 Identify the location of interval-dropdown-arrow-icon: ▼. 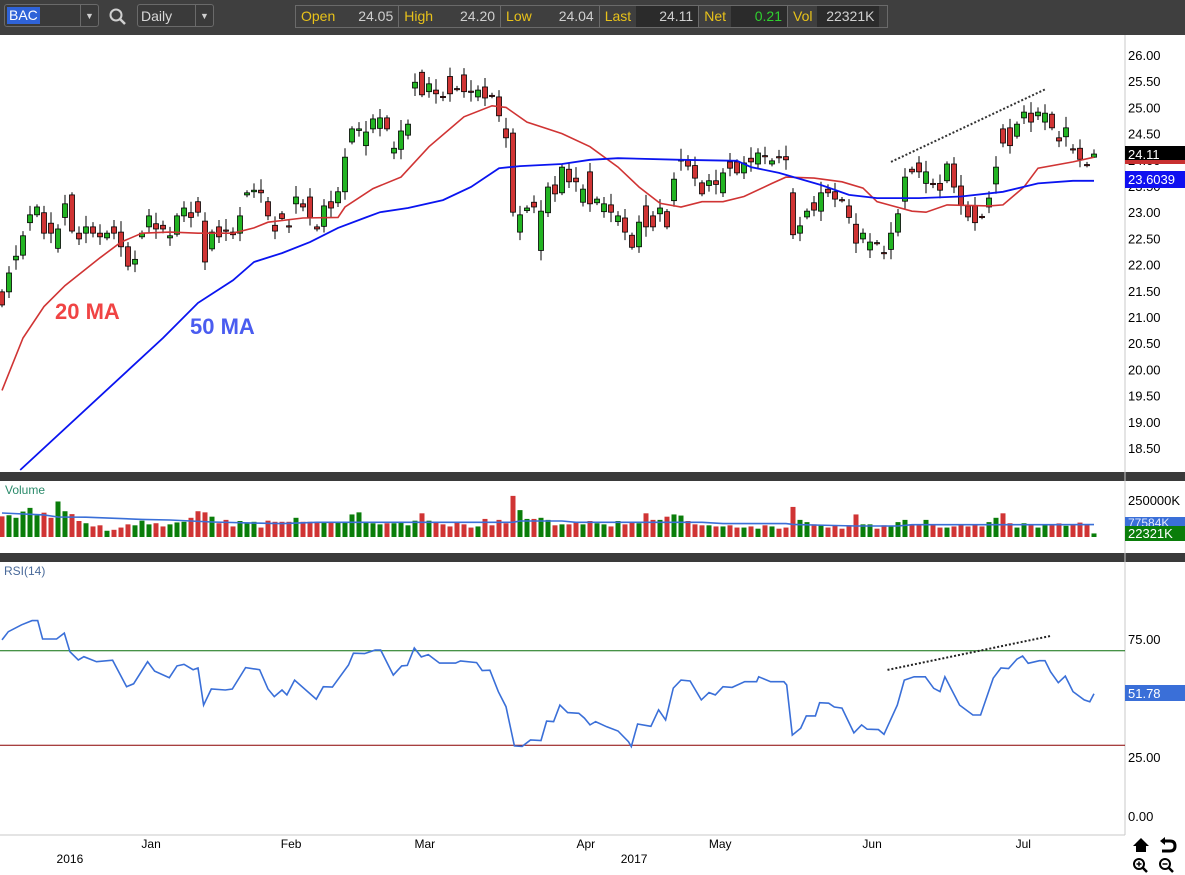
(204, 15).